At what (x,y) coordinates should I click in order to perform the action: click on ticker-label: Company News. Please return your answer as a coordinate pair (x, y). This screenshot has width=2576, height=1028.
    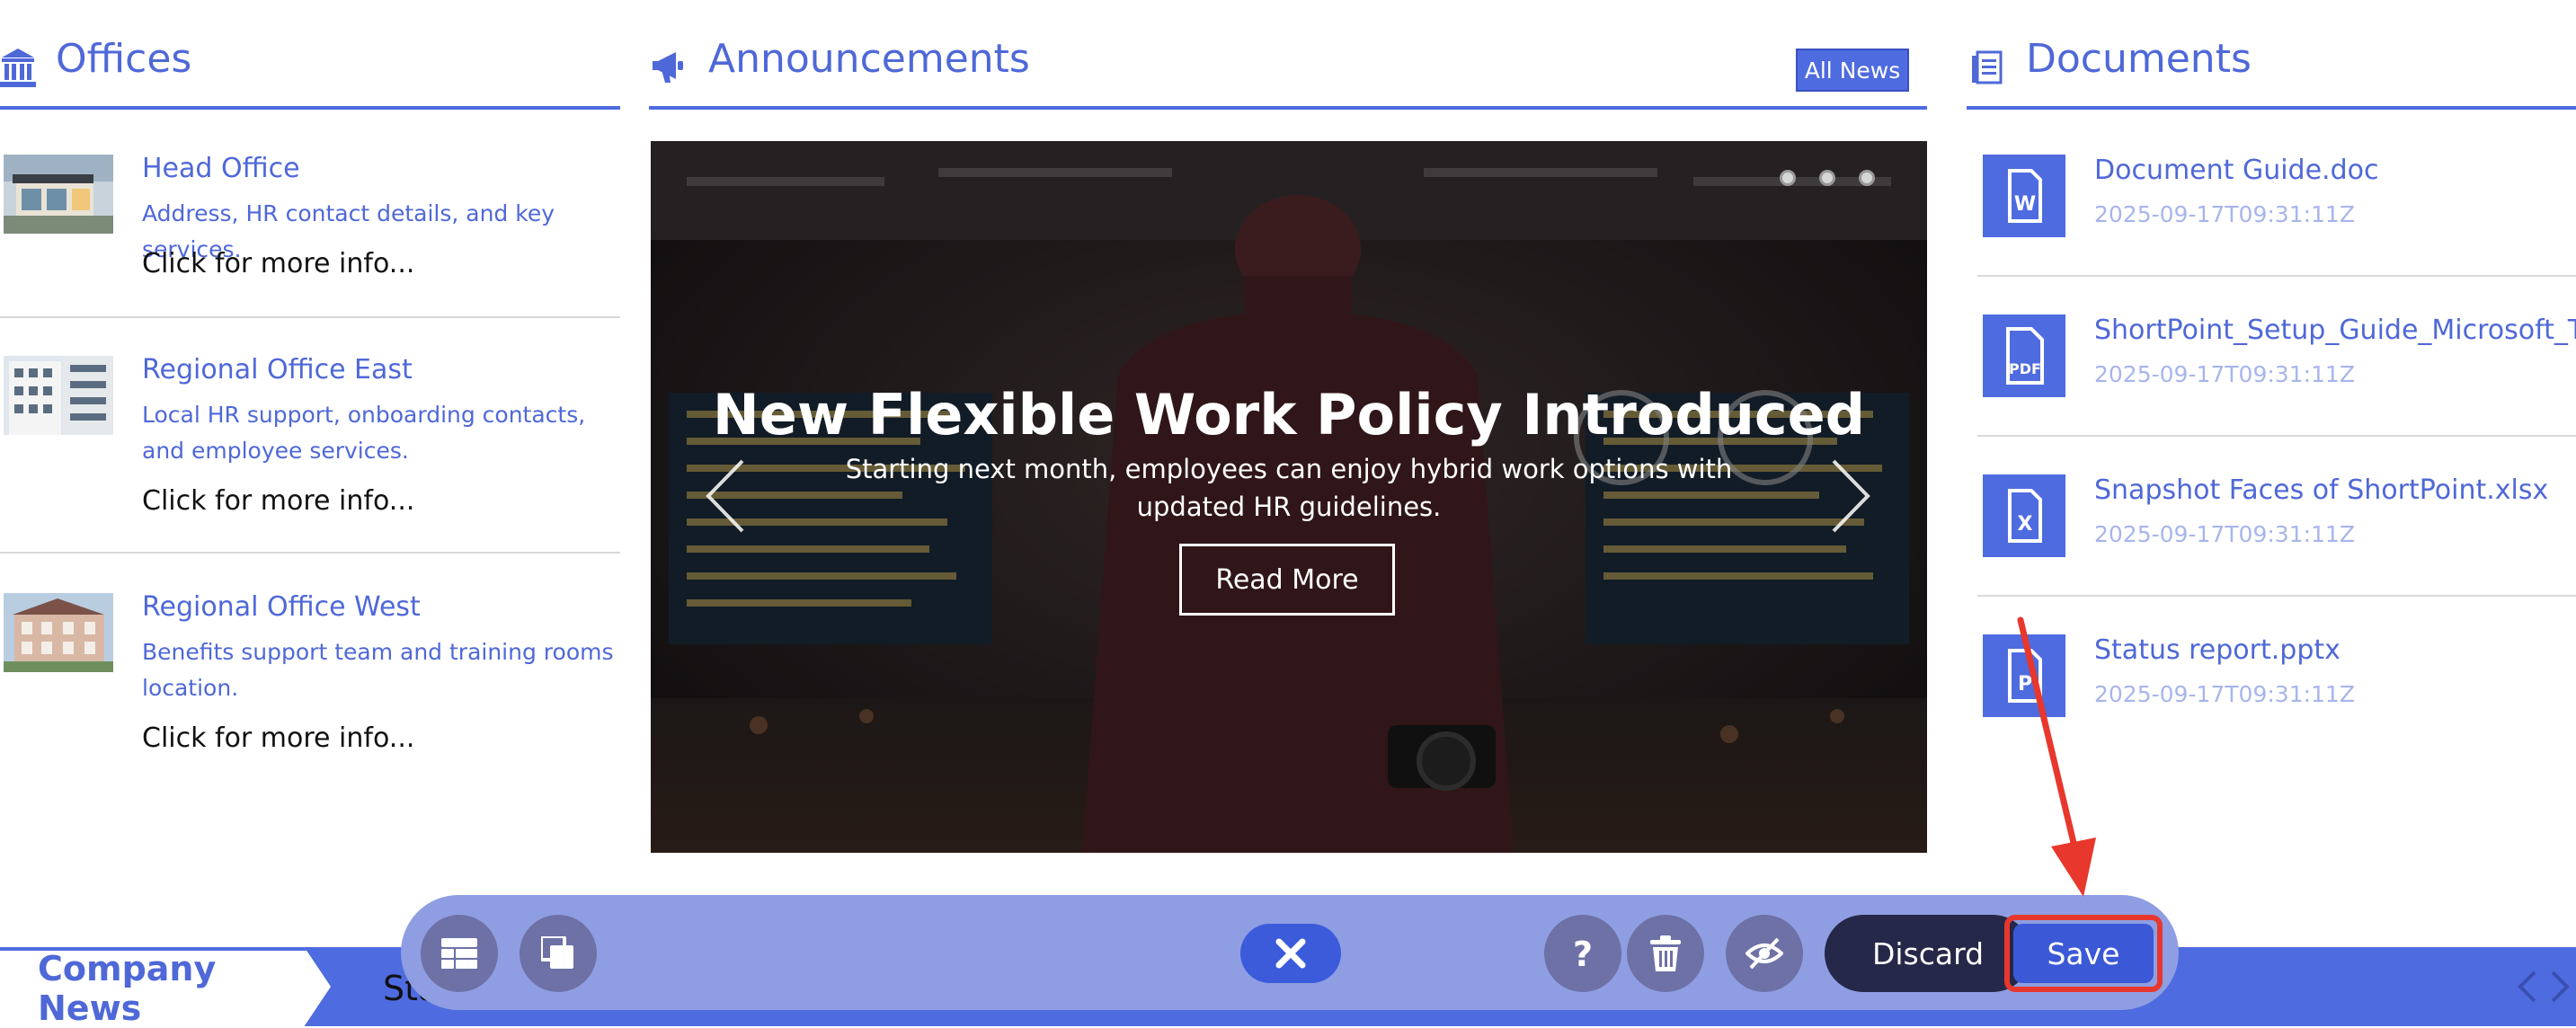
    Looking at the image, I should click on (165, 987).